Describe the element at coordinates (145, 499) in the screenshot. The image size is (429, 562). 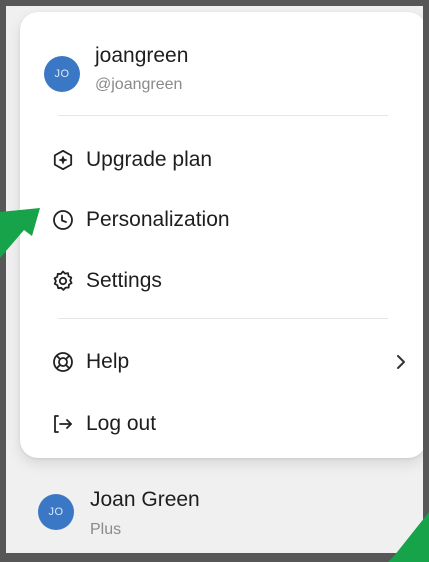
I see `profile-full-name: Joan Green` at that location.